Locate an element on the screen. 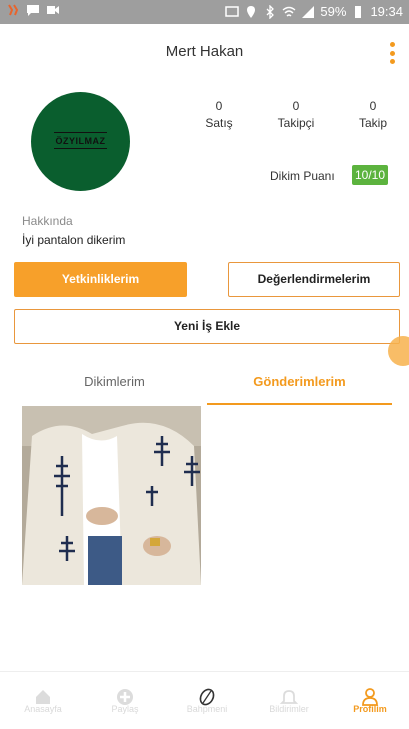 Image resolution: width=409 pixels, height=729 pixels. dikim-score-label: Dikim Puanı is located at coordinates (302, 176).